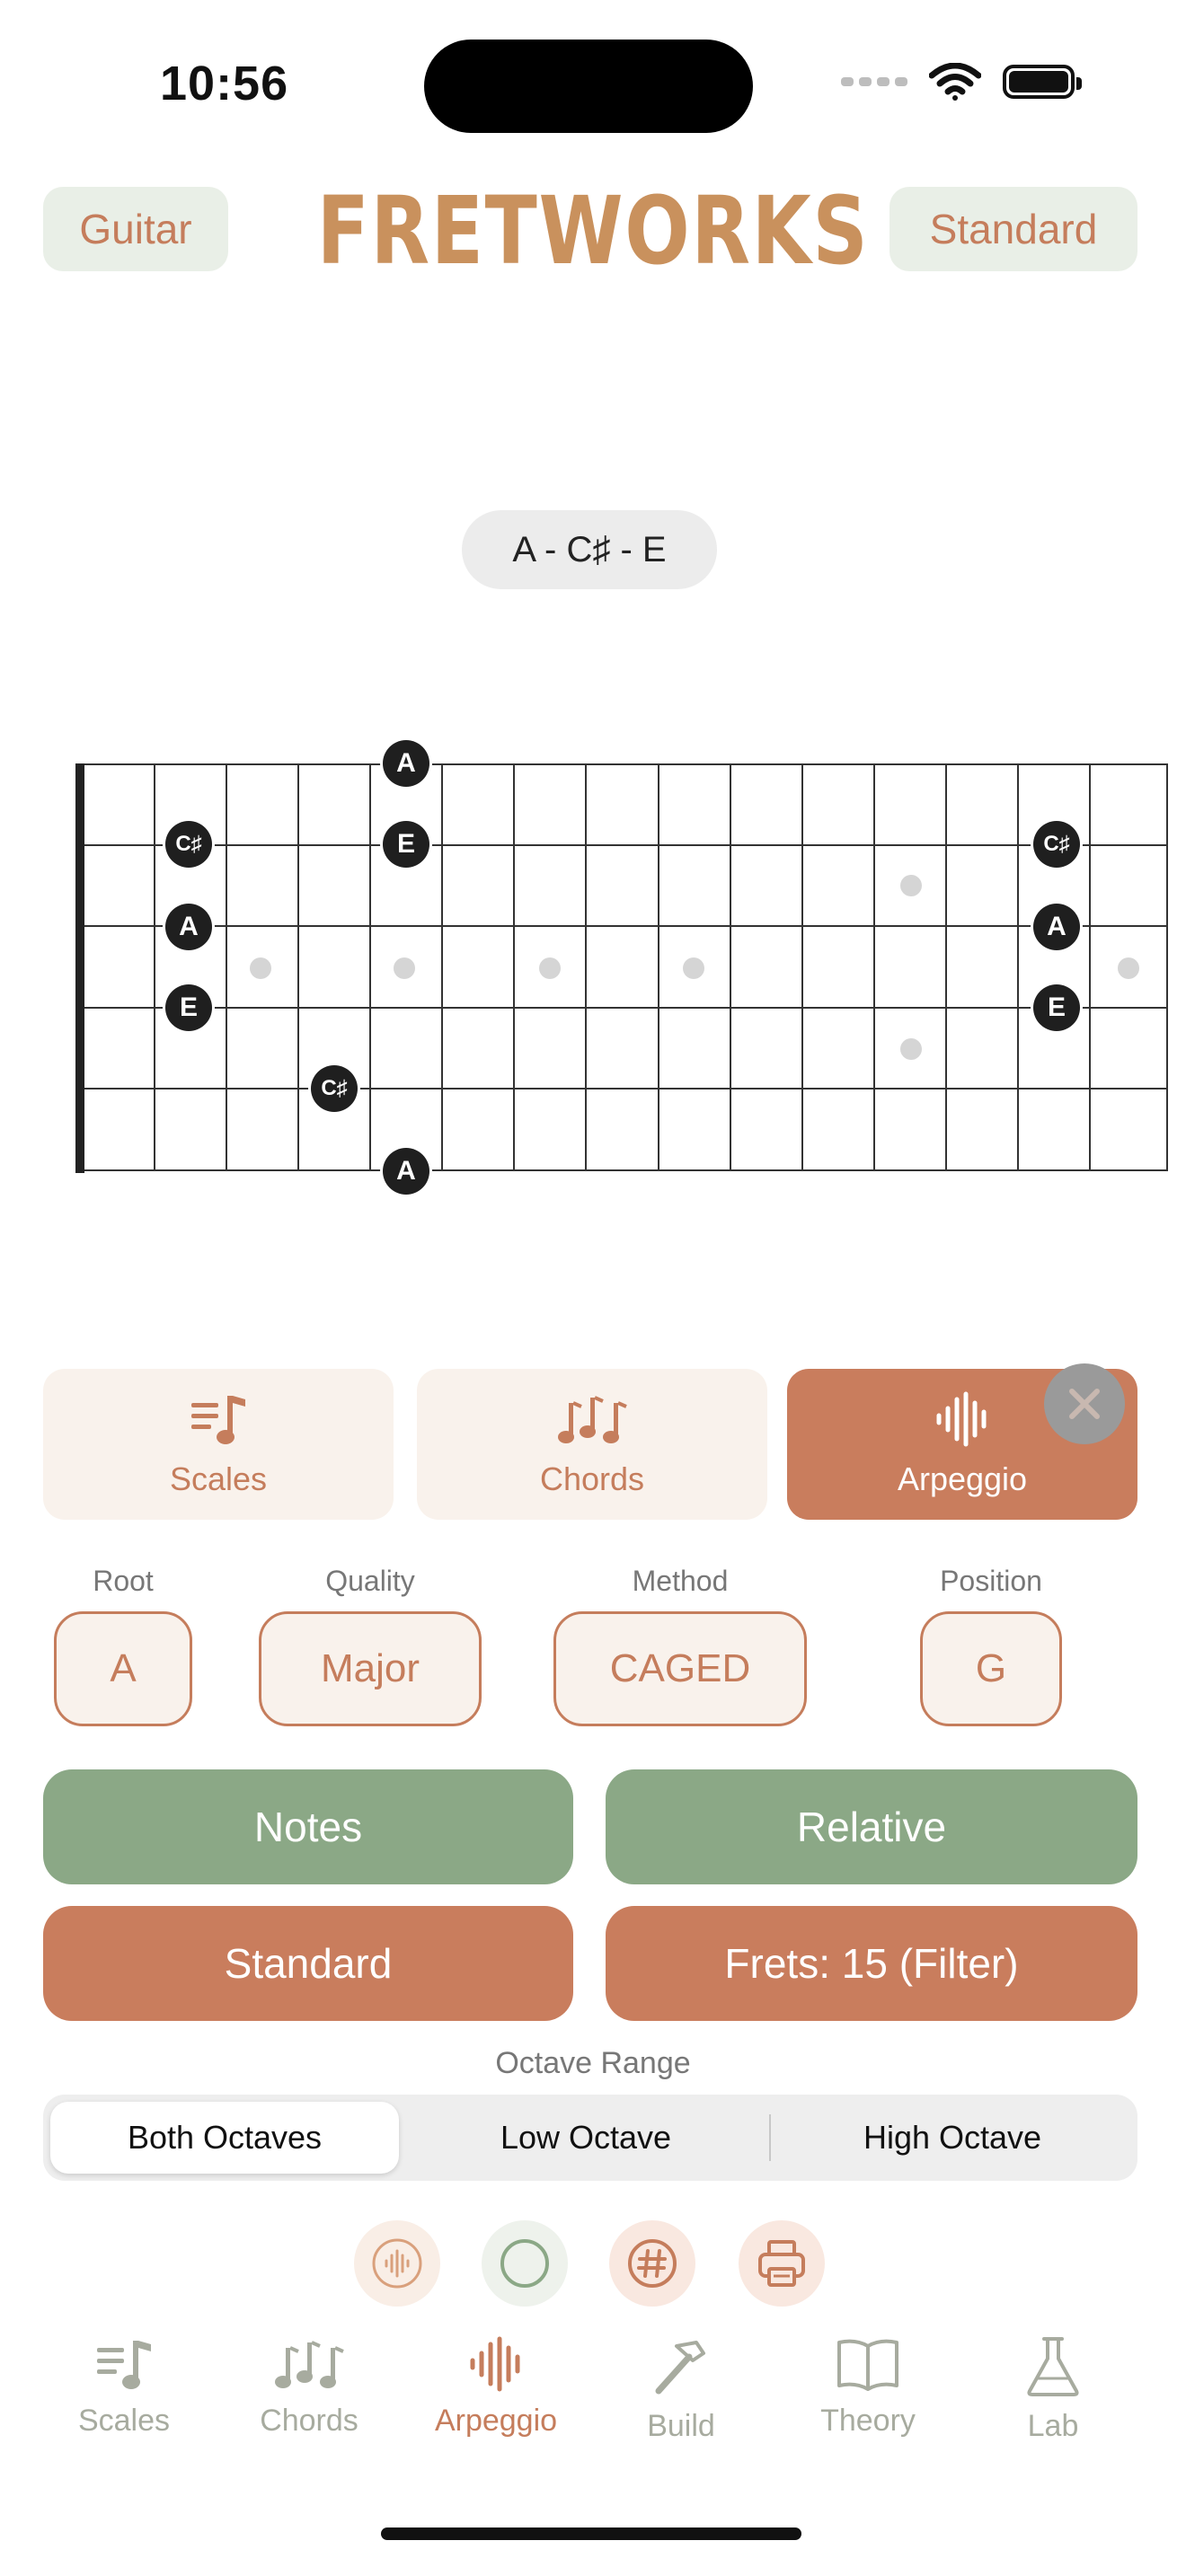  What do you see at coordinates (1013, 229) in the screenshot?
I see `tuning-button: Standard` at bounding box center [1013, 229].